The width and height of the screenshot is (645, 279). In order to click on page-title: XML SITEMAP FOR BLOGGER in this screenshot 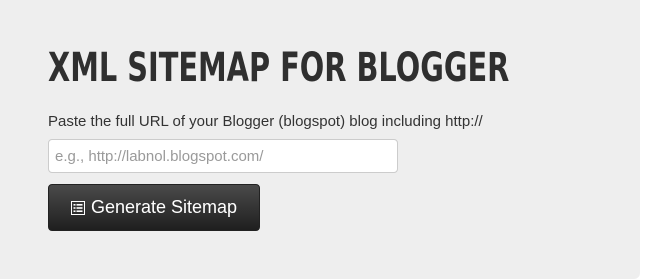, I will do `click(279, 68)`.